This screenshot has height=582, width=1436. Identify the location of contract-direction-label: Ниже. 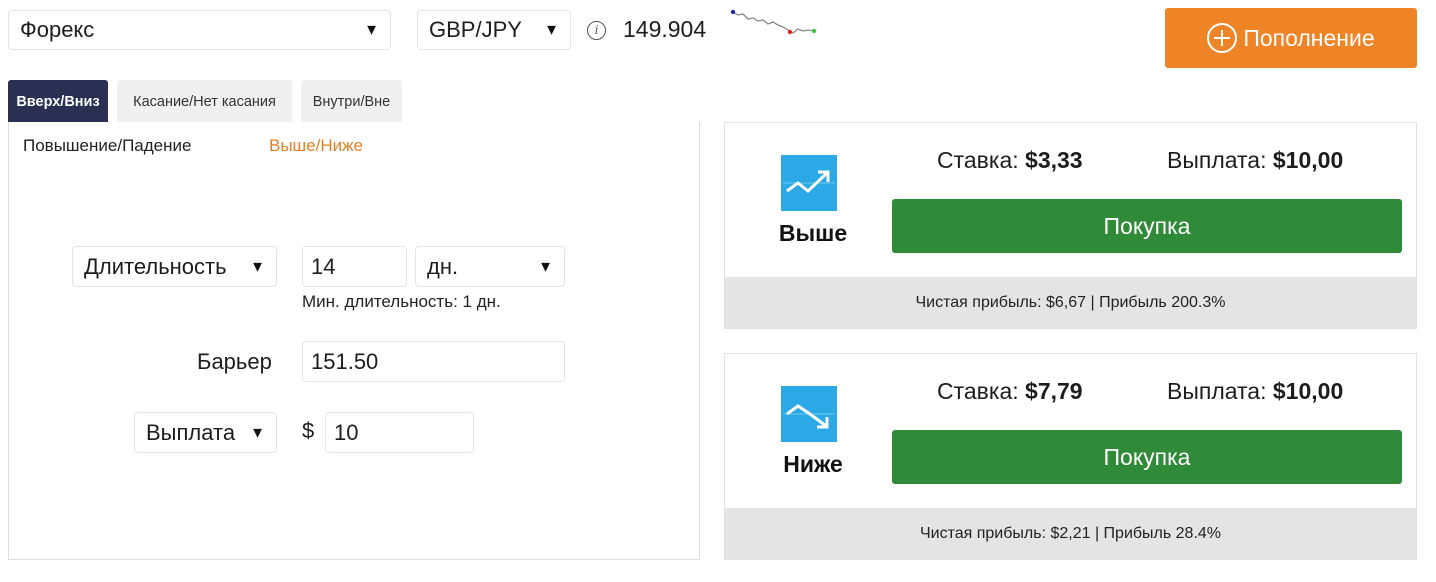
(813, 464).